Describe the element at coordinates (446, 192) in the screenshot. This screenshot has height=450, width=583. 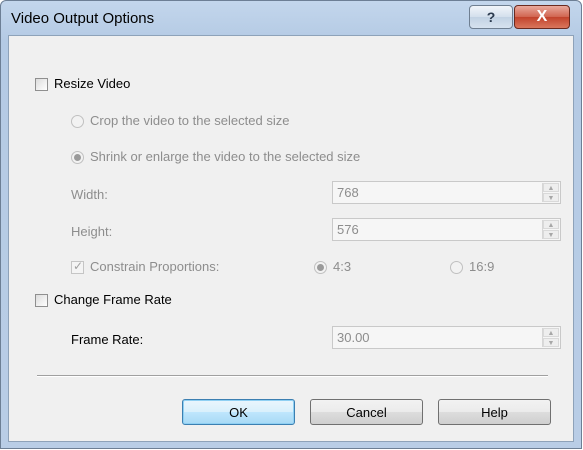
I see `width-spinbox: 768 ▲ ▼` at that location.